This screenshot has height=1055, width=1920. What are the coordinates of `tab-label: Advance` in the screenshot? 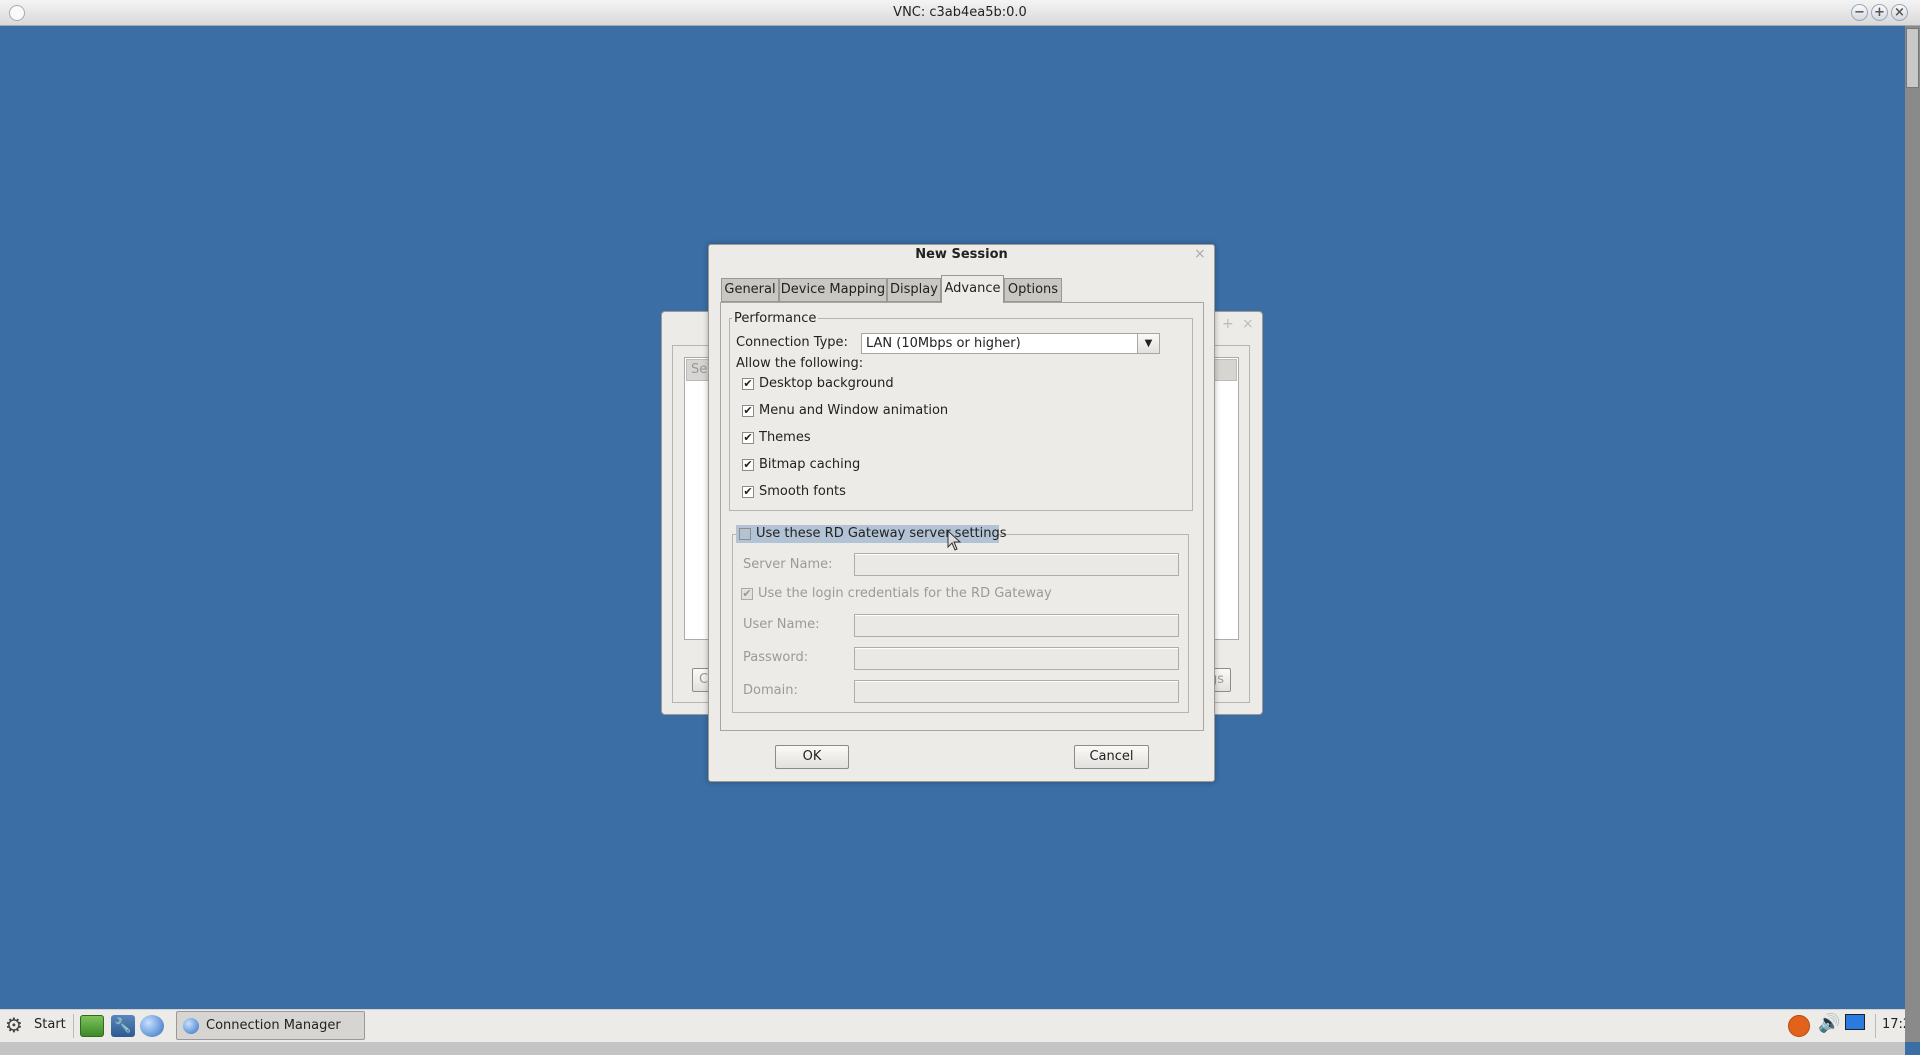 It's located at (972, 288).